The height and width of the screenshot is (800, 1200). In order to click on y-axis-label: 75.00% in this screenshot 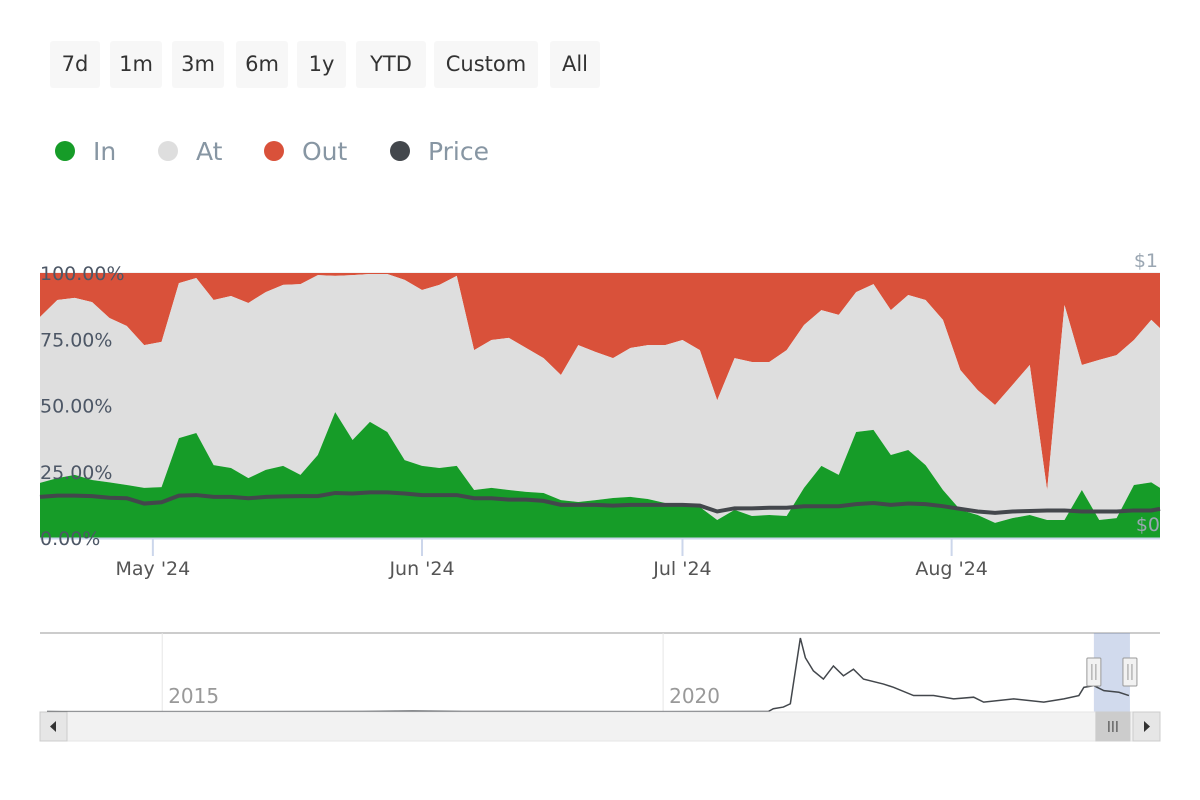, I will do `click(76, 340)`.